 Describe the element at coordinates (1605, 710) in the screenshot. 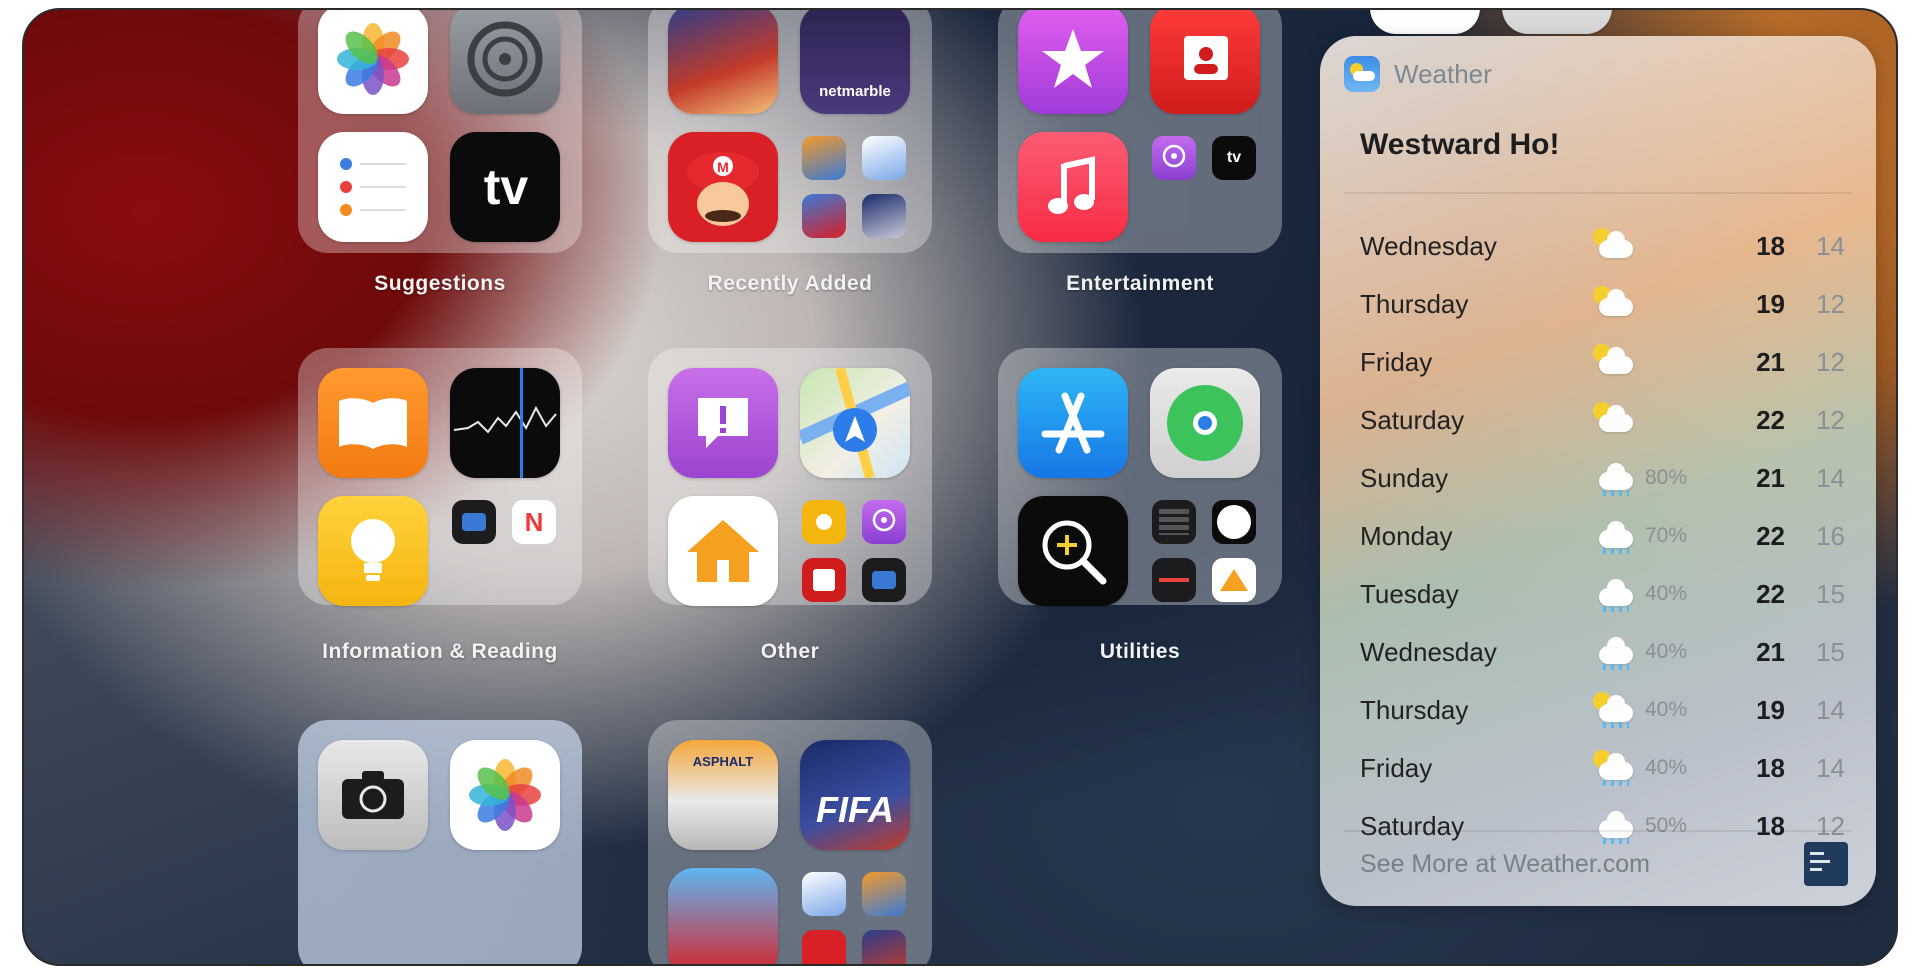

I see `forecast-row: Thursday 40% 19 14` at that location.